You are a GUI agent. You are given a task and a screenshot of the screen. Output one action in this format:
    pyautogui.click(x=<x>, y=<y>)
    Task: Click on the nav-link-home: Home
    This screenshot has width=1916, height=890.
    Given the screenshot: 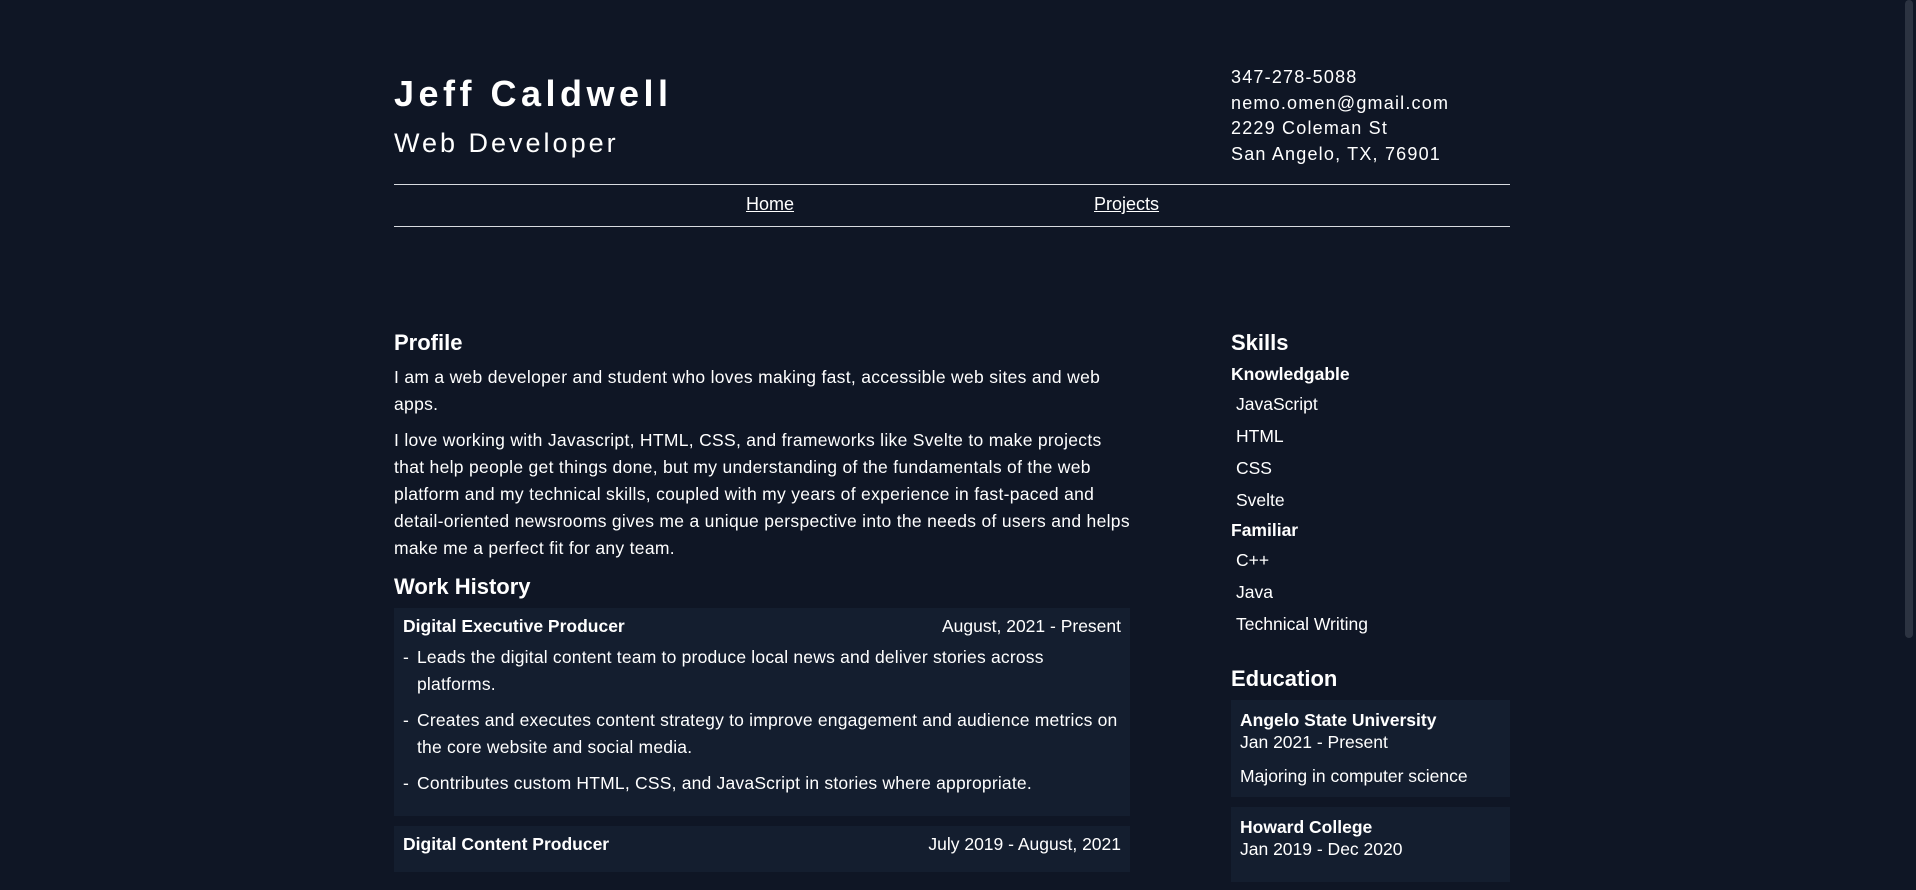 What is the action you would take?
    pyautogui.click(x=770, y=204)
    